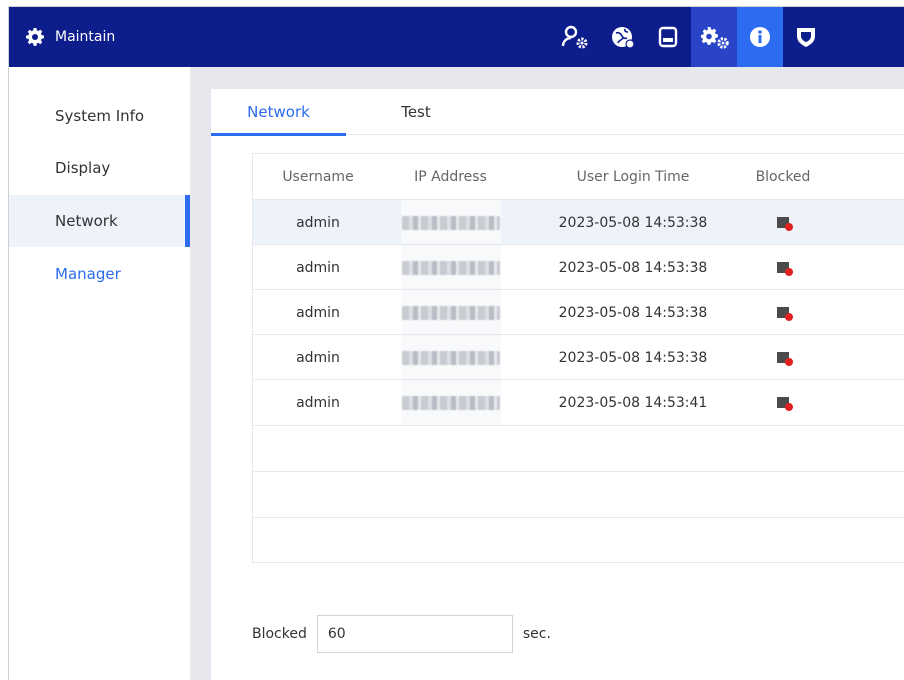  I want to click on tab-label: Network, so click(278, 112).